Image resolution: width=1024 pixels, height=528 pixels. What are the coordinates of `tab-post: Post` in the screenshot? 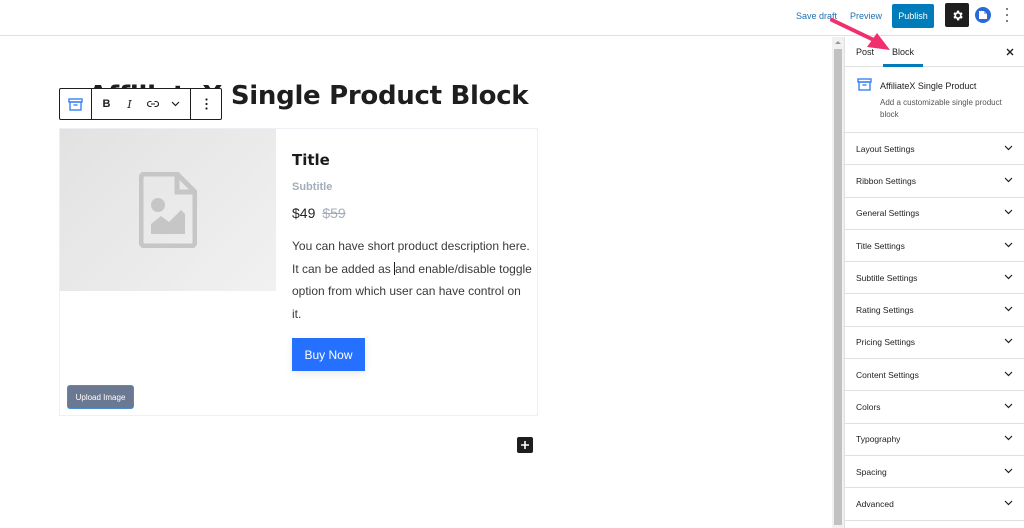 It's located at (865, 52).